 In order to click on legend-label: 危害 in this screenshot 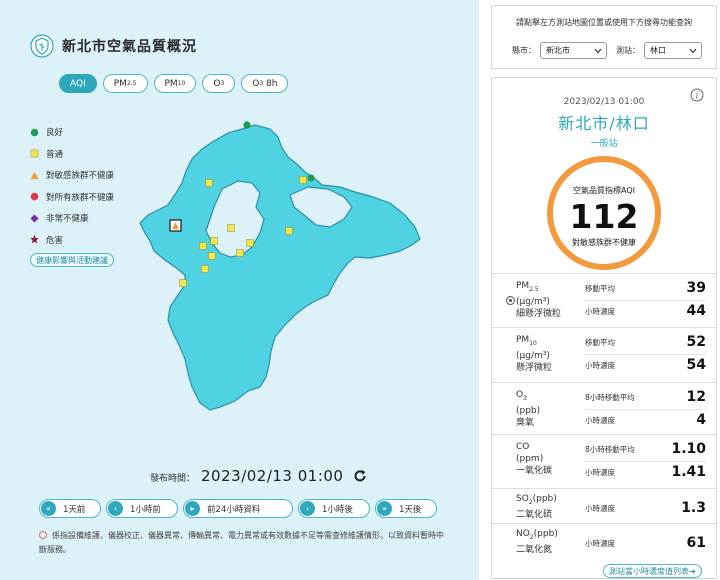, I will do `click(55, 240)`.